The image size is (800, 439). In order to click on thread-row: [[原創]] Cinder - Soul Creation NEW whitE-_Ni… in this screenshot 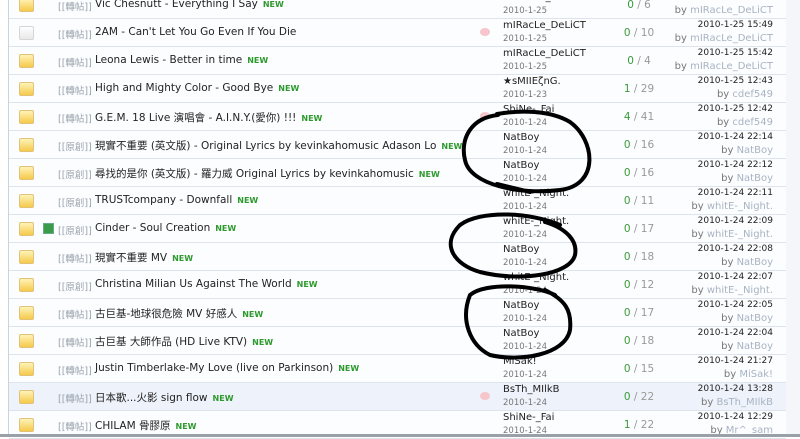, I will do `click(397, 229)`.